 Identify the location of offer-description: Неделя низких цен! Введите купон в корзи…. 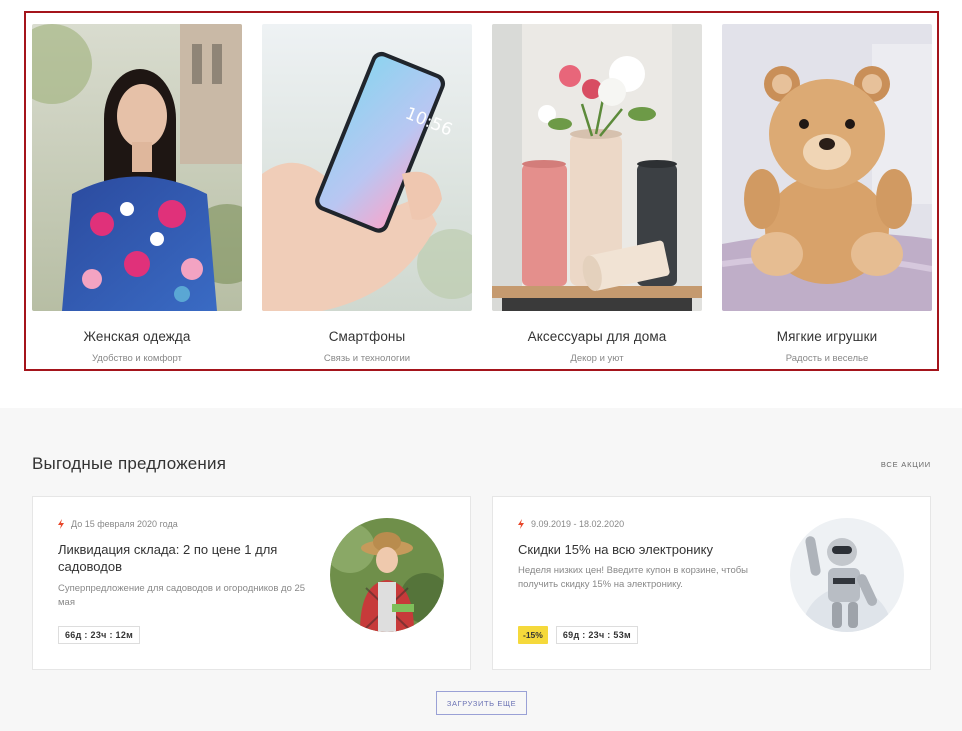
(633, 577).